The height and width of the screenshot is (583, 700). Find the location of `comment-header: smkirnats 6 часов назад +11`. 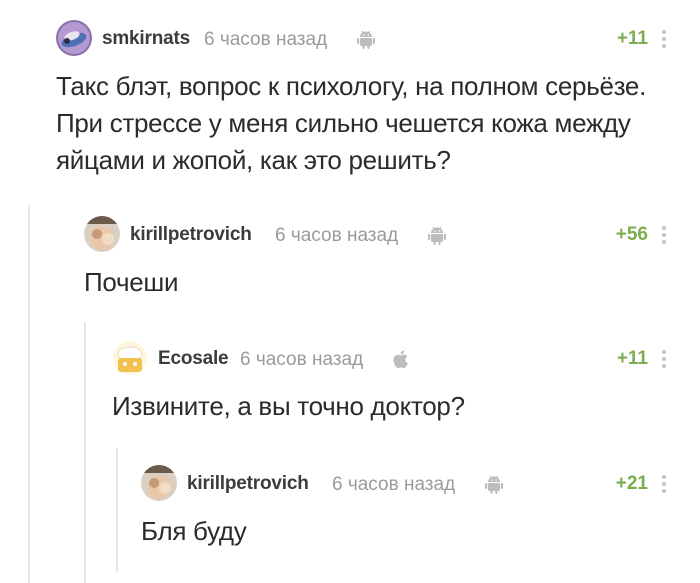

comment-header: smkirnats 6 часов назад +11 is located at coordinates (363, 38).